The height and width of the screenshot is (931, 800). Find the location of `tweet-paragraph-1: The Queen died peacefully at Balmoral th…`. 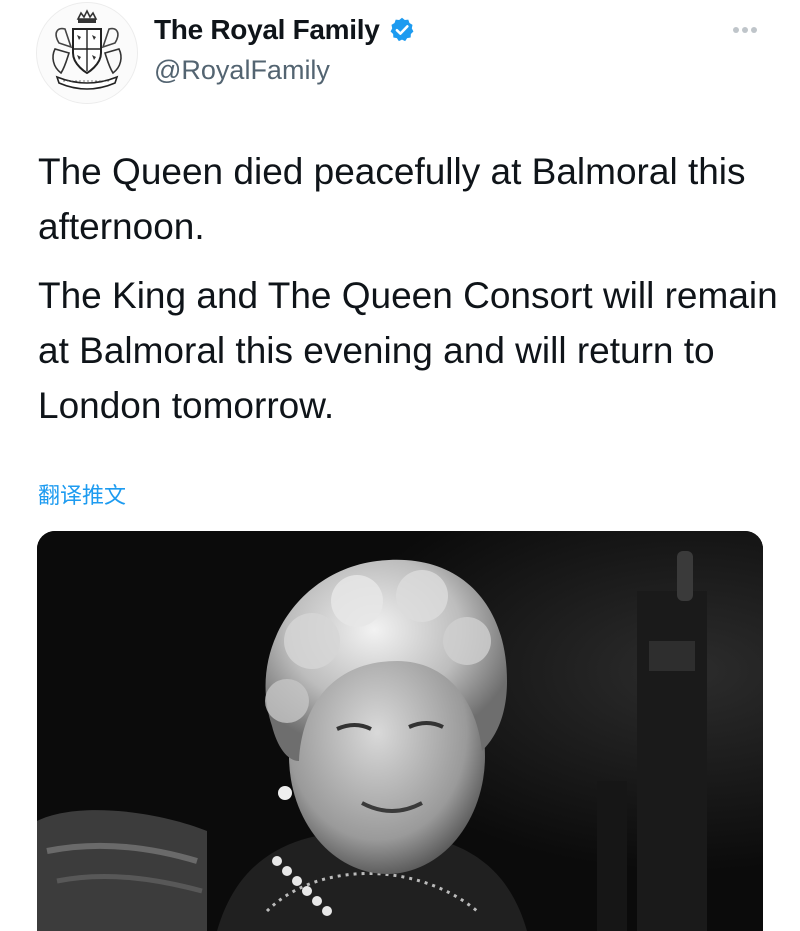

tweet-paragraph-1: The Queen died peacefully at Balmoral th… is located at coordinates (392, 199).